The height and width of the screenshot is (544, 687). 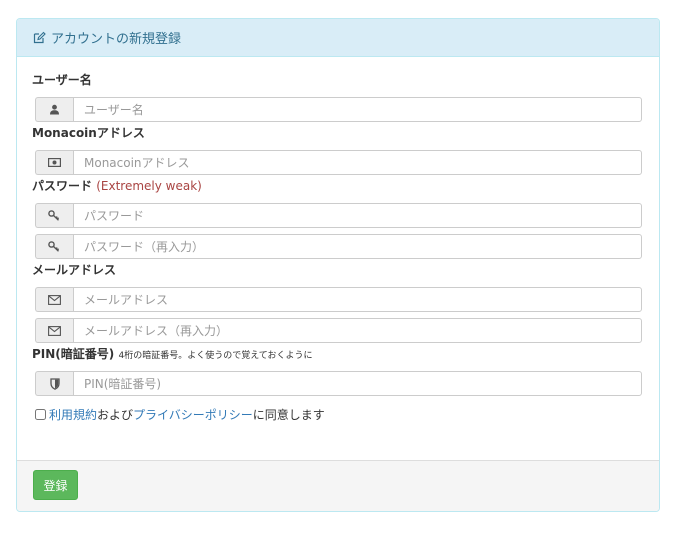 I want to click on panel-heading: アカウントの新規登録, so click(x=338, y=38).